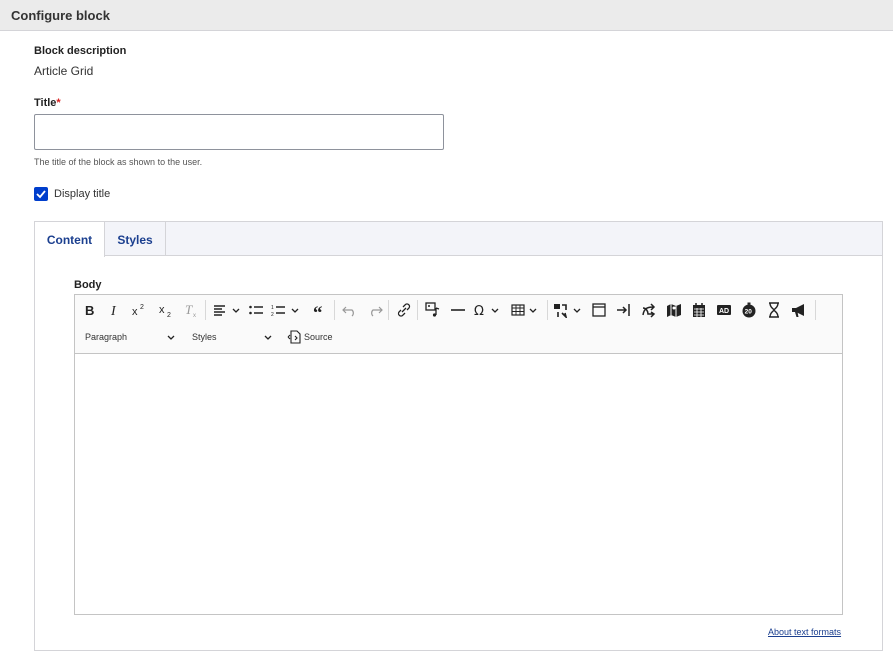 This screenshot has height=651, width=893. Describe the element at coordinates (106, 337) in the screenshot. I see `paragraph-select-value: Paragraph` at that location.